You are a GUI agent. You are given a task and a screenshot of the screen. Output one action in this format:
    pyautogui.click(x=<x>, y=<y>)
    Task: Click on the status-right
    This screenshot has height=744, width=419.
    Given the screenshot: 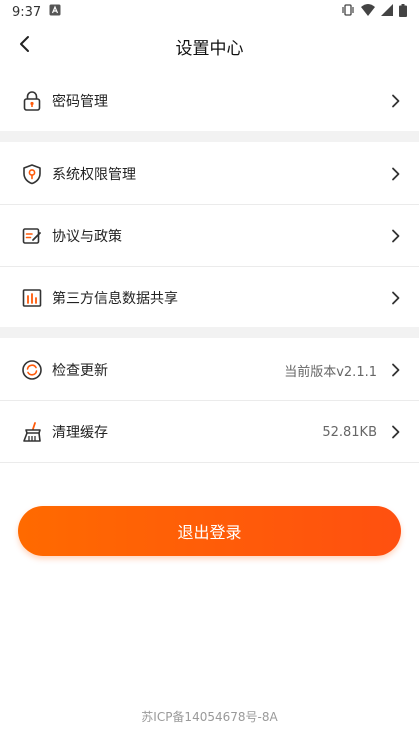 What is the action you would take?
    pyautogui.click(x=374, y=12)
    